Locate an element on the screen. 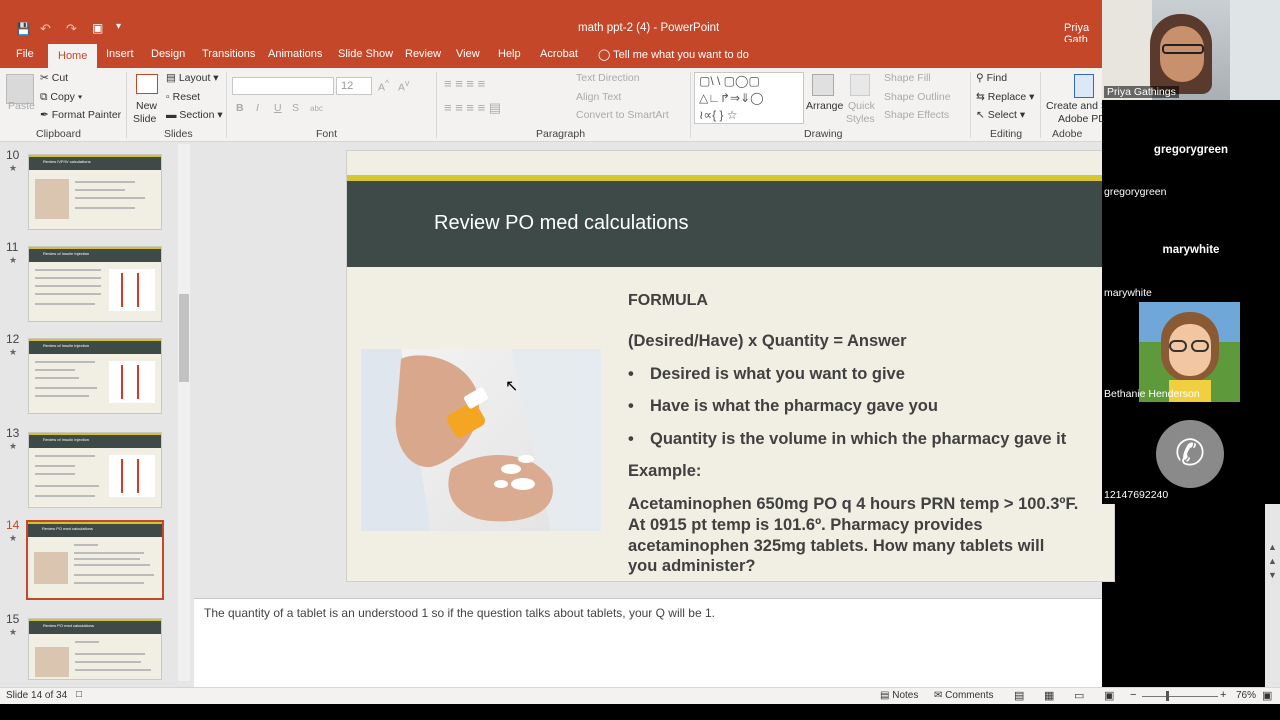 This screenshot has width=1280, height=720. tab-review: Review is located at coordinates (423, 54).